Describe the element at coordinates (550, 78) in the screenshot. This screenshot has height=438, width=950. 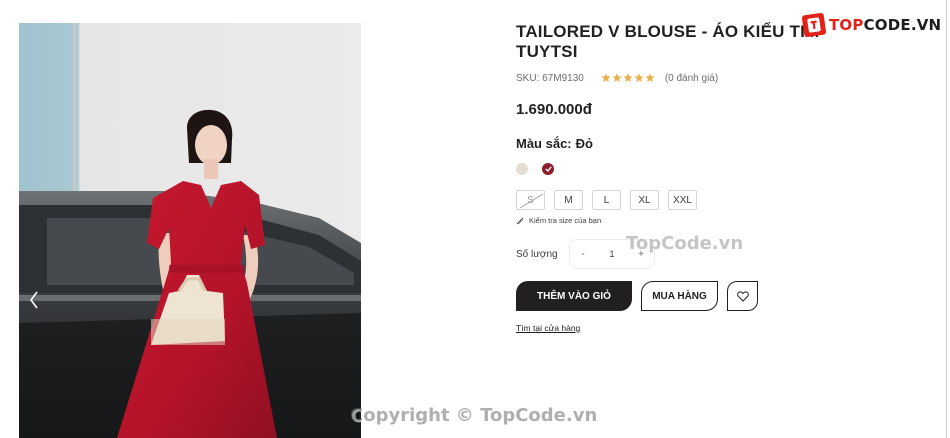
I see `product-sku: SKU: 67M9130` at that location.